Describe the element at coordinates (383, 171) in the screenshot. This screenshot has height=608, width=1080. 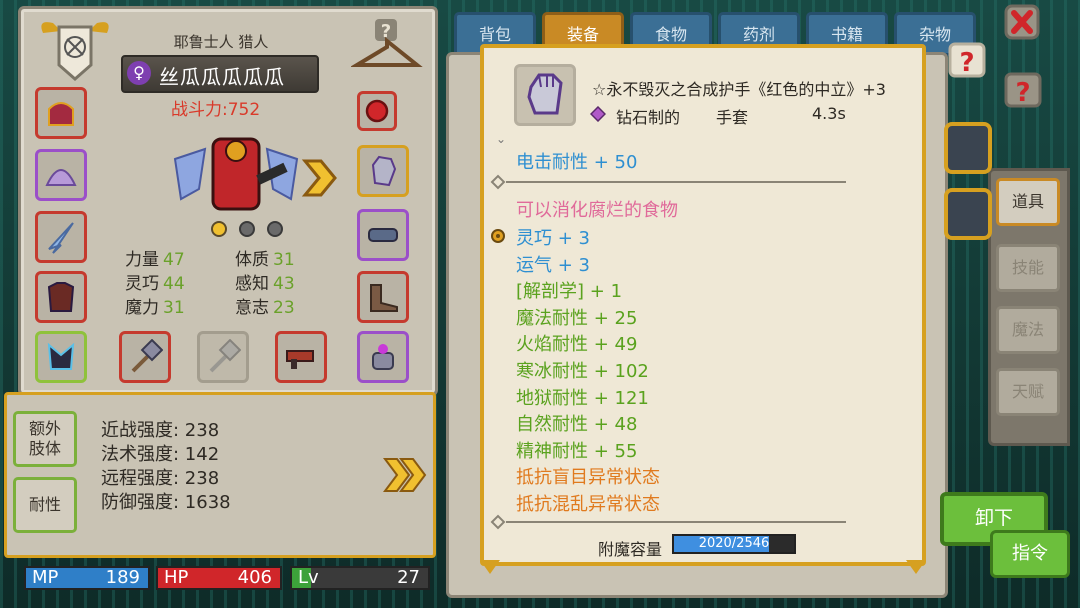
I see `slot-hands` at that location.